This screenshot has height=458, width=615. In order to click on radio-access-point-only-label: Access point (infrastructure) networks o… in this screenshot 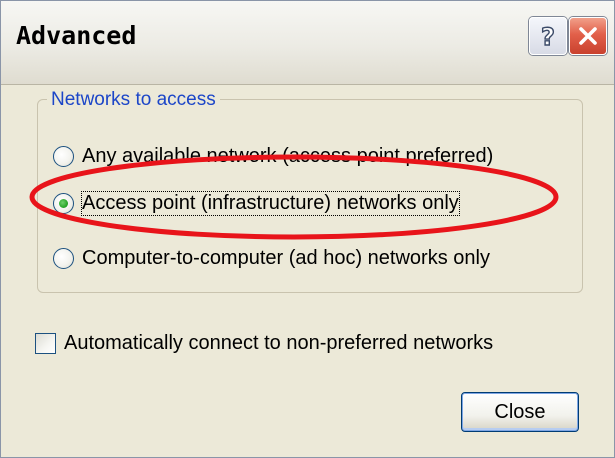, I will do `click(270, 203)`.